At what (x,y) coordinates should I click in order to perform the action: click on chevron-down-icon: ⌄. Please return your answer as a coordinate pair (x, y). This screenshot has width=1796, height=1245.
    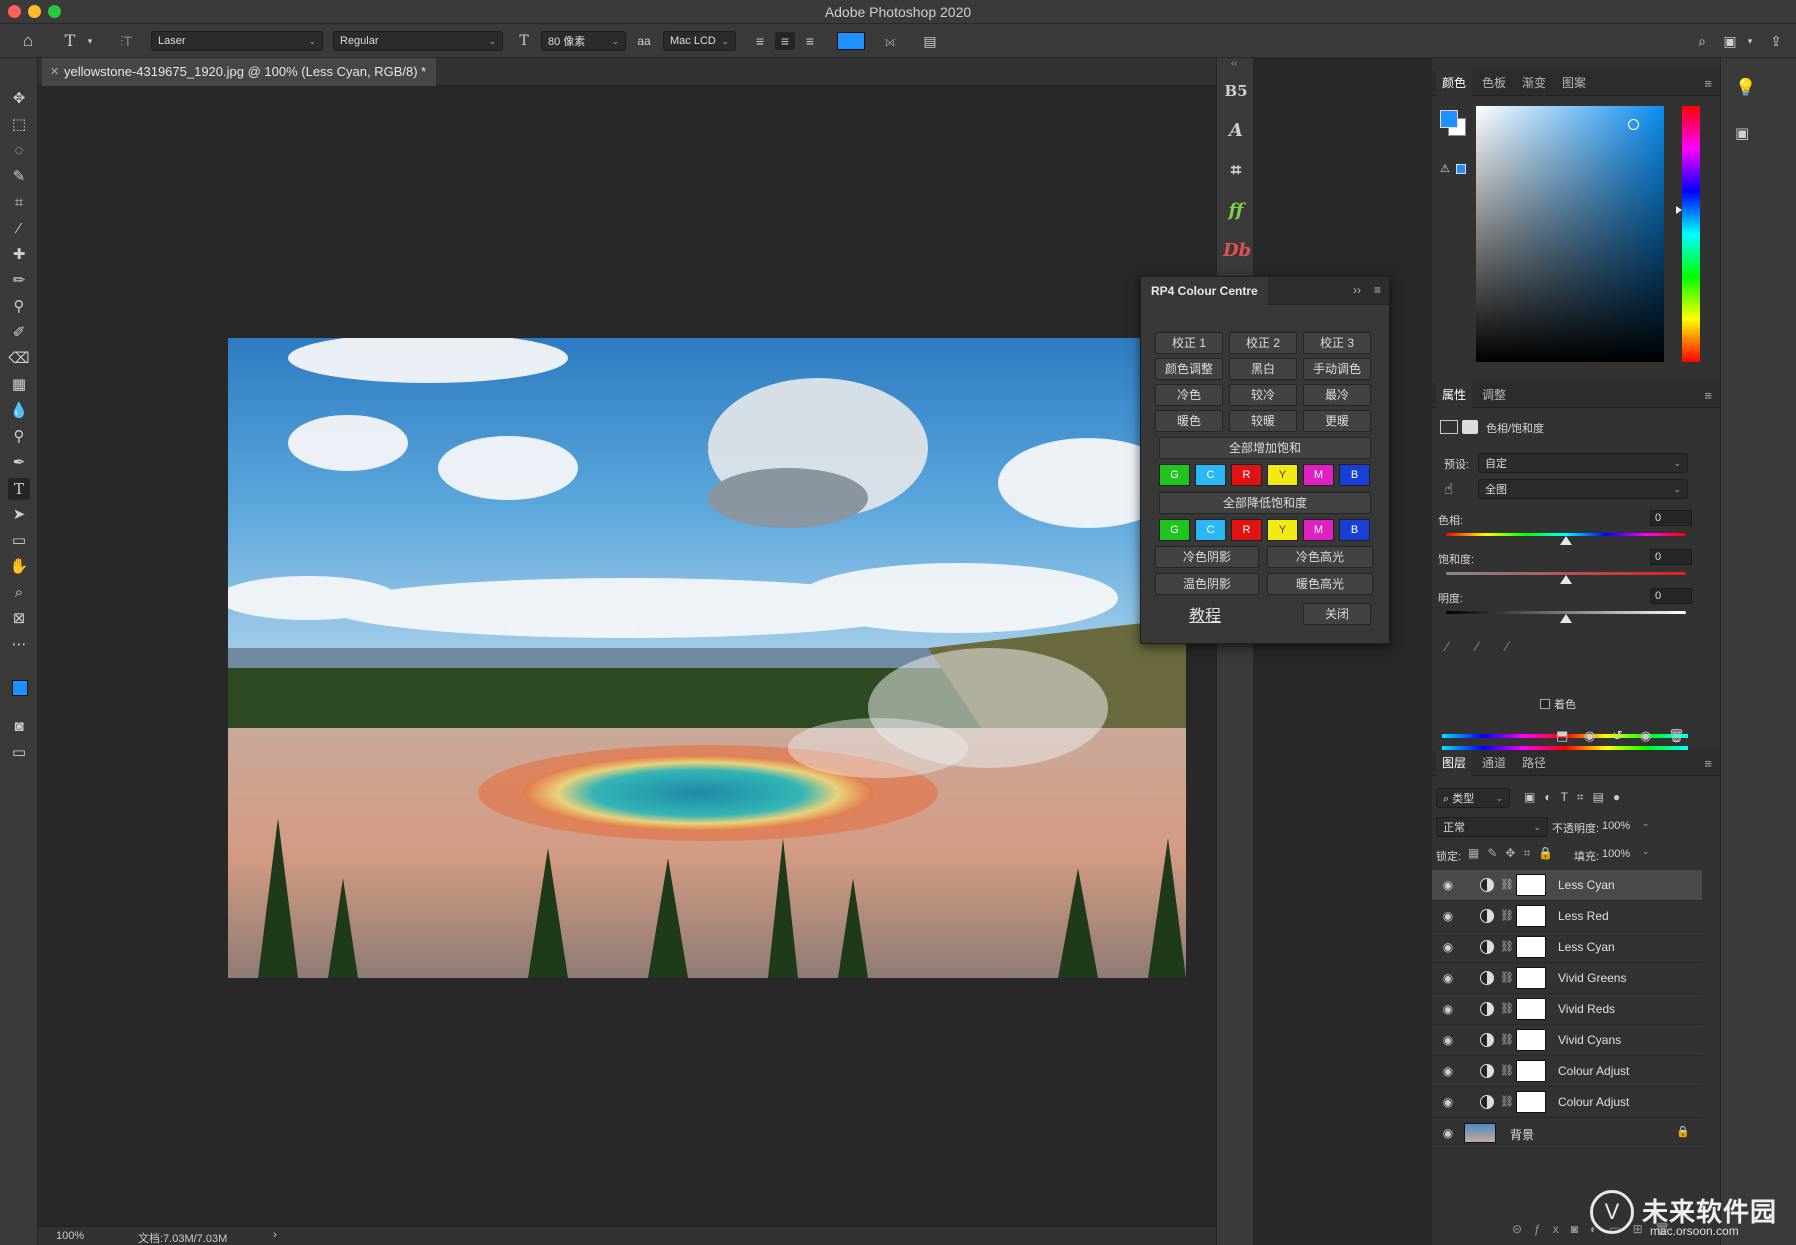
    Looking at the image, I should click on (1646, 823).